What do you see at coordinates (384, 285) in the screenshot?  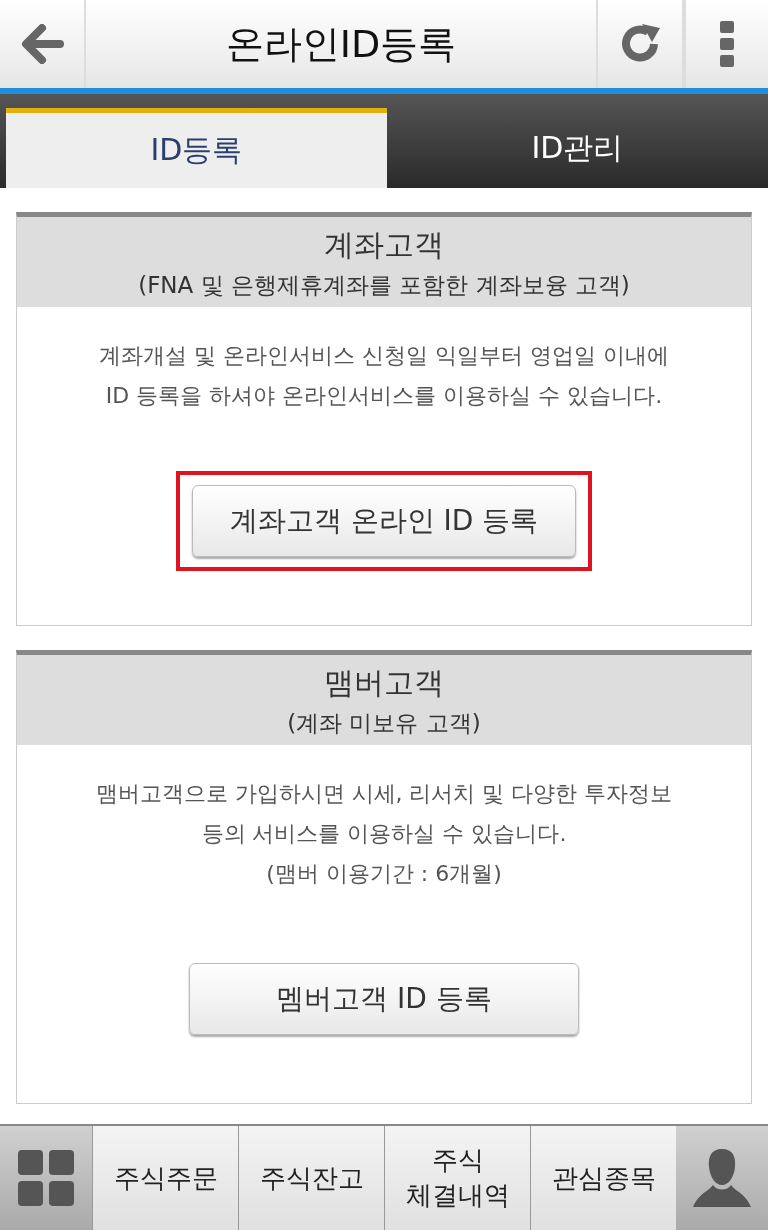 I see `section-subtitle: (FNA 및 은행제휴계좌를 포함한 계좌보융 고객)` at bounding box center [384, 285].